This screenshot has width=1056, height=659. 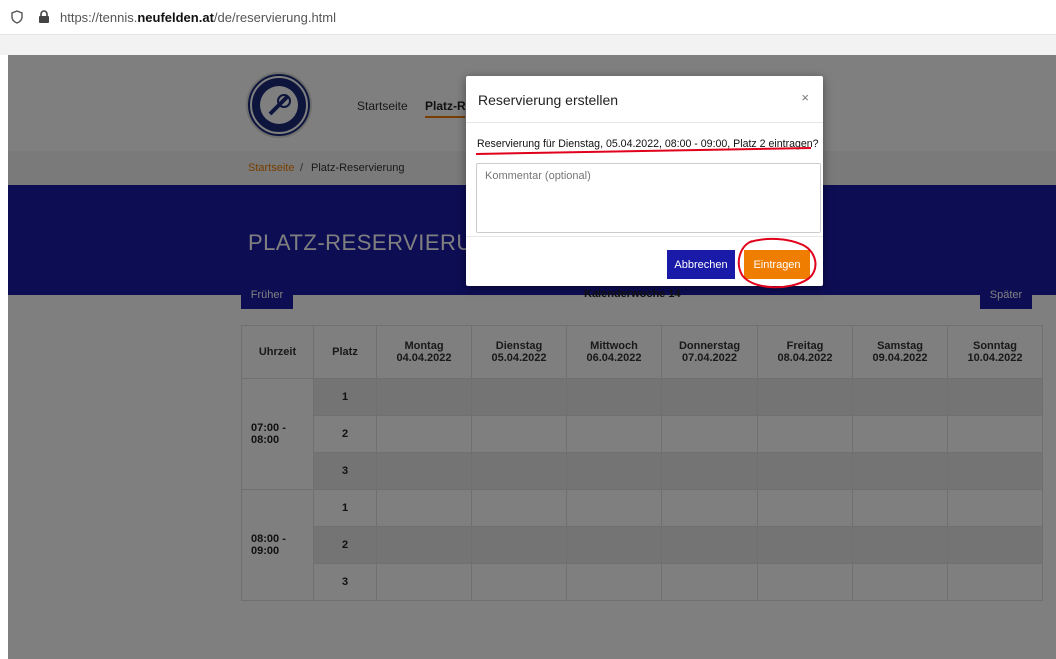 I want to click on close-icon: ×, so click(x=805, y=97).